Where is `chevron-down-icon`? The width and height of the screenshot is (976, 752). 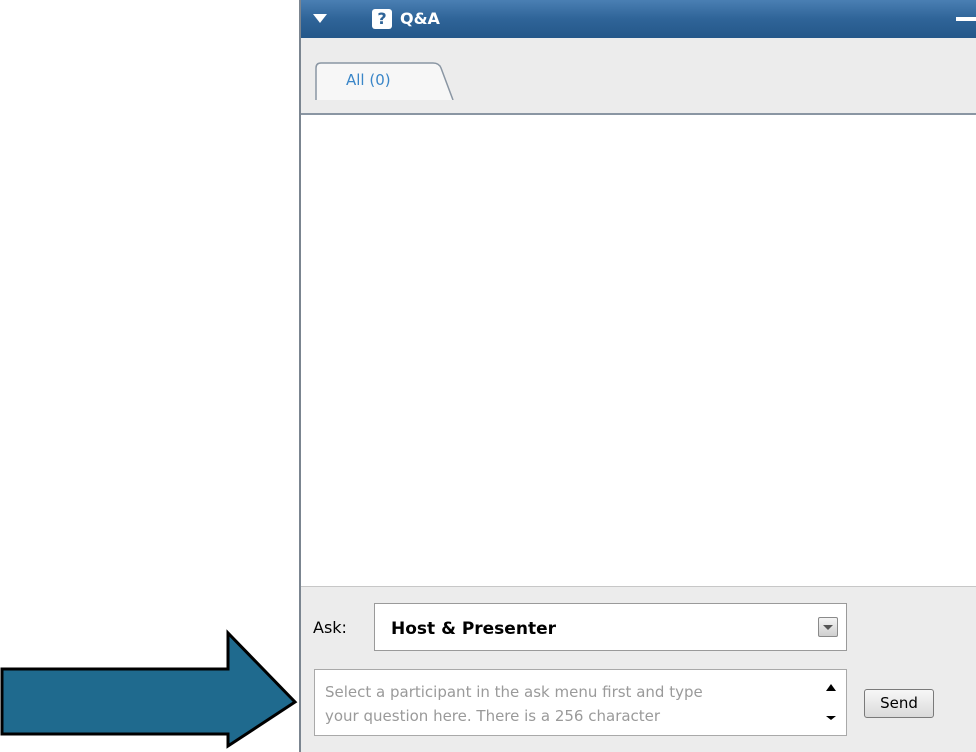 chevron-down-icon is located at coordinates (828, 627).